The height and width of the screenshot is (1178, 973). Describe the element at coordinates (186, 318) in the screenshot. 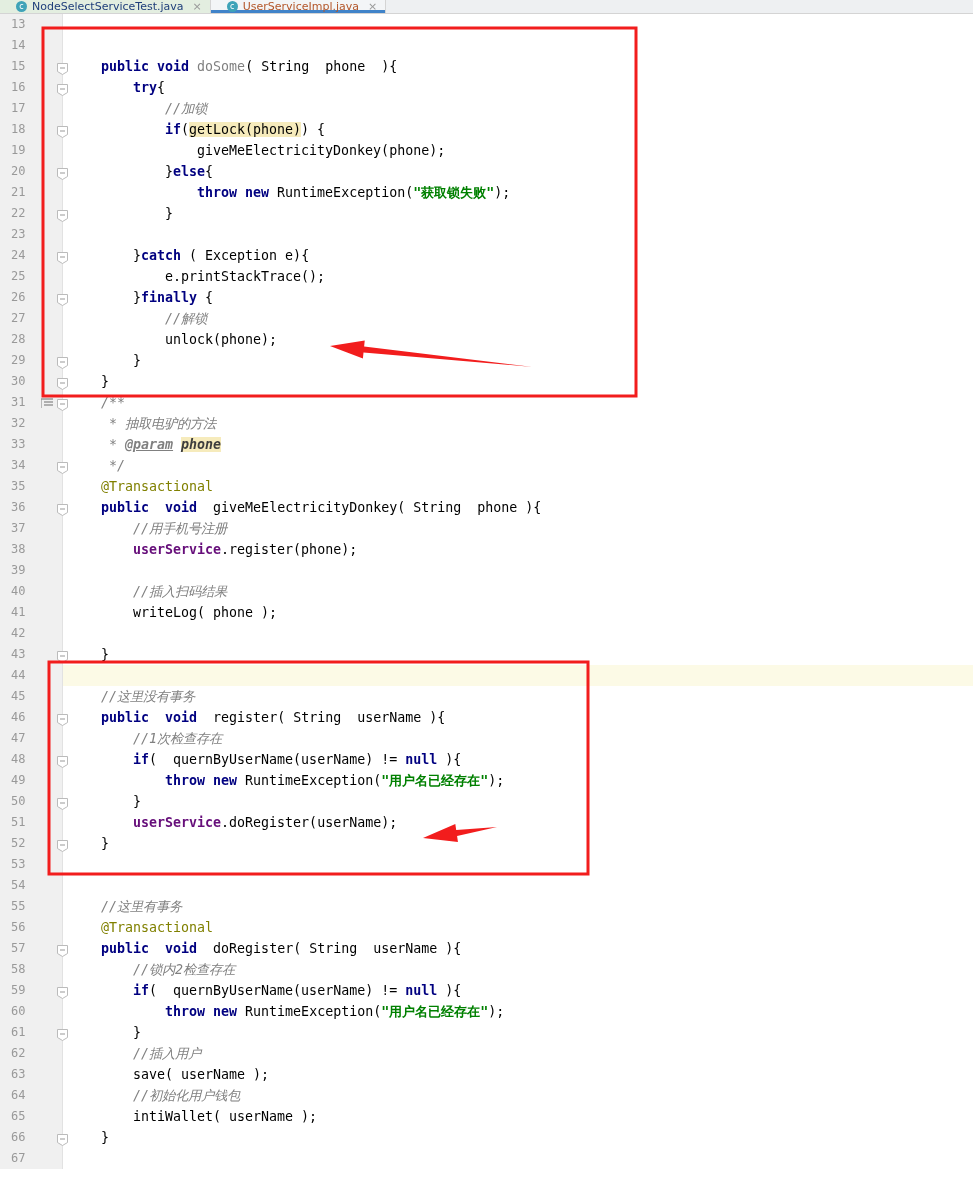

I see `code-comment: //解锁` at that location.